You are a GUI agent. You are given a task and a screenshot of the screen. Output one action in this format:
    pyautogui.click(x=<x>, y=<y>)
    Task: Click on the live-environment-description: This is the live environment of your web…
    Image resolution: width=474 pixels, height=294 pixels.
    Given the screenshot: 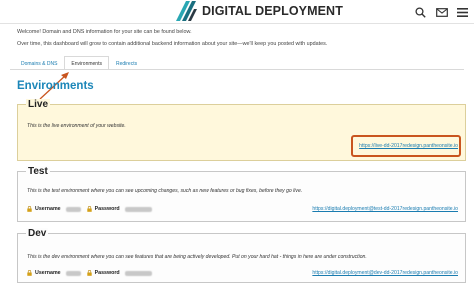 What is the action you would take?
    pyautogui.click(x=76, y=126)
    